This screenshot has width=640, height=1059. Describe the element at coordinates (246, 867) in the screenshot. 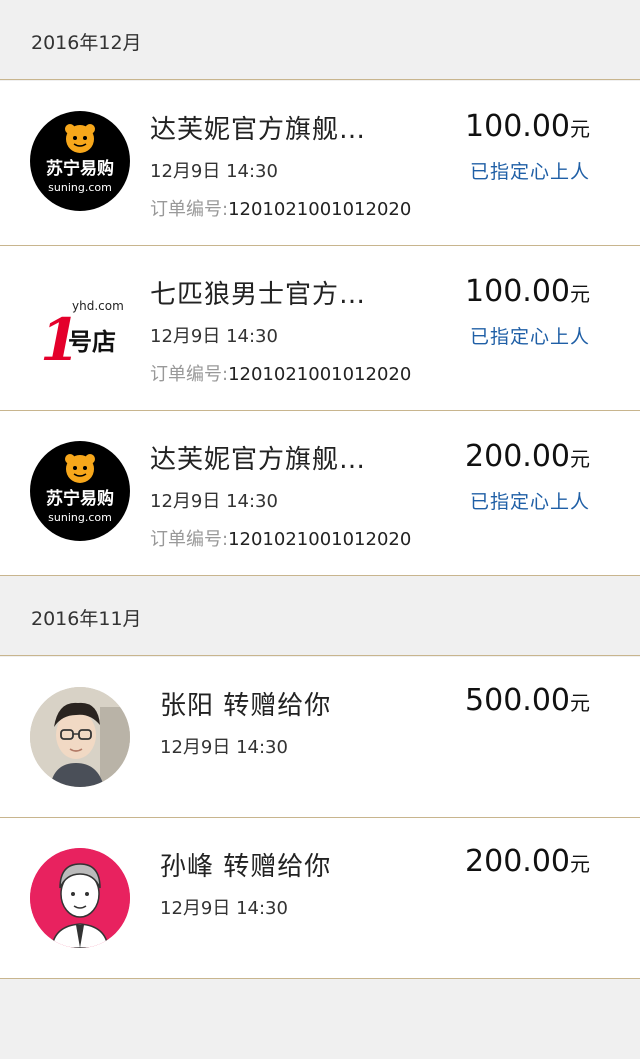

I see `gift-title: 孙峰 转赠给你` at that location.